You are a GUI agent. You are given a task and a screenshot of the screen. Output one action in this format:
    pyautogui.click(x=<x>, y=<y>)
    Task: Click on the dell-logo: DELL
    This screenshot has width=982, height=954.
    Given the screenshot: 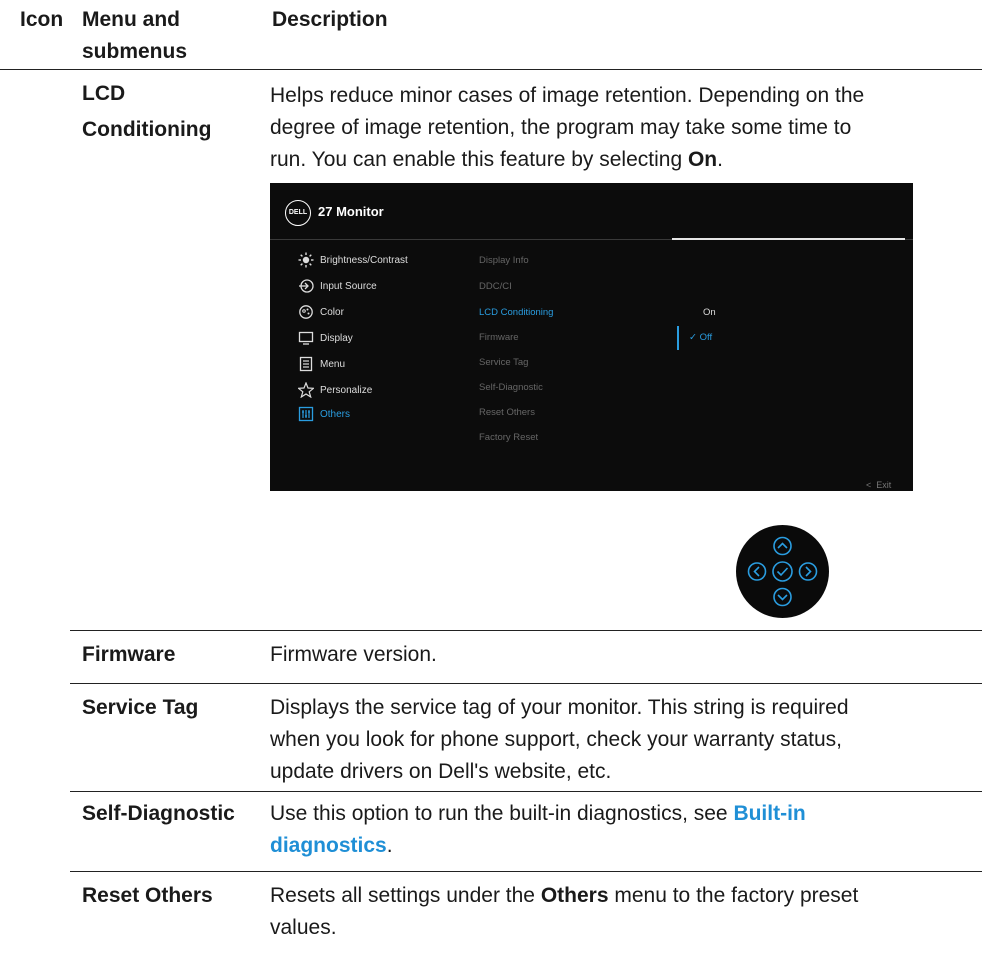 What is the action you would take?
    pyautogui.click(x=298, y=213)
    